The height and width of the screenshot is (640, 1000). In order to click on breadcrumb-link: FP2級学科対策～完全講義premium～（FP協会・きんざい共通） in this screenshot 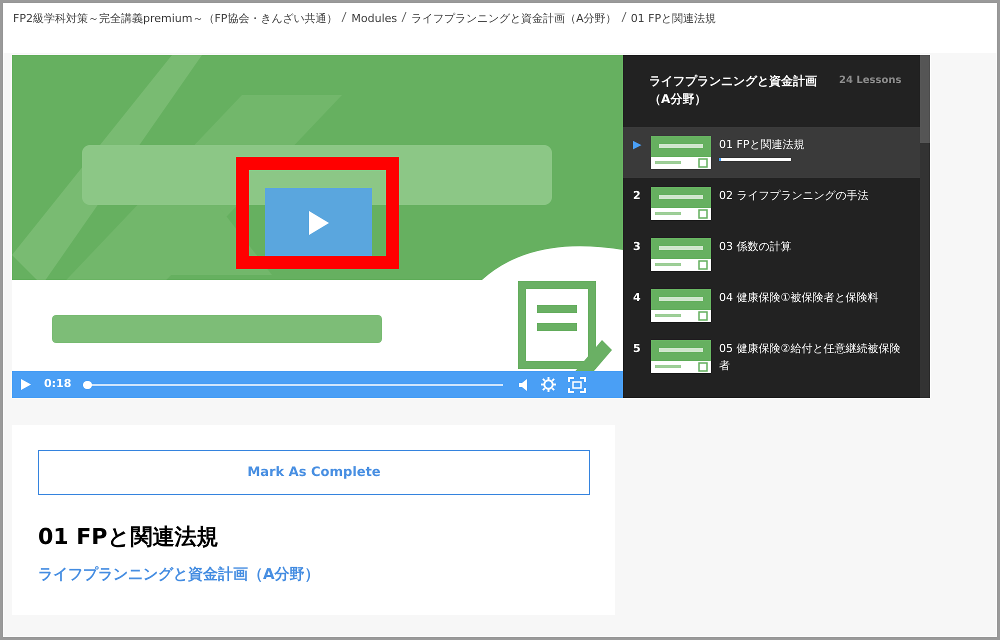, I will do `click(175, 19)`.